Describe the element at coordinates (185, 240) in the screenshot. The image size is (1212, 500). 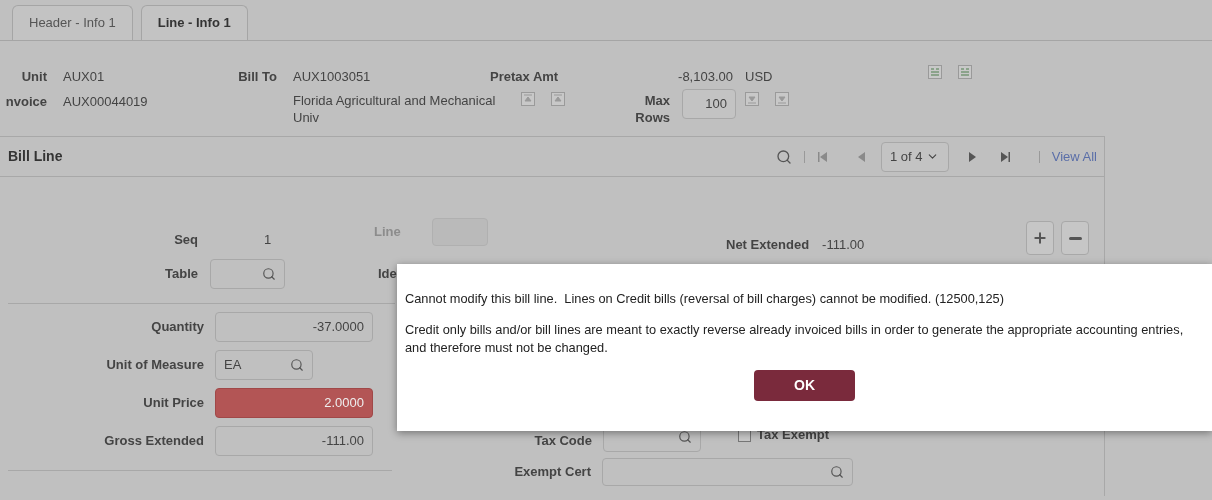
I see `field-label: Seq` at that location.